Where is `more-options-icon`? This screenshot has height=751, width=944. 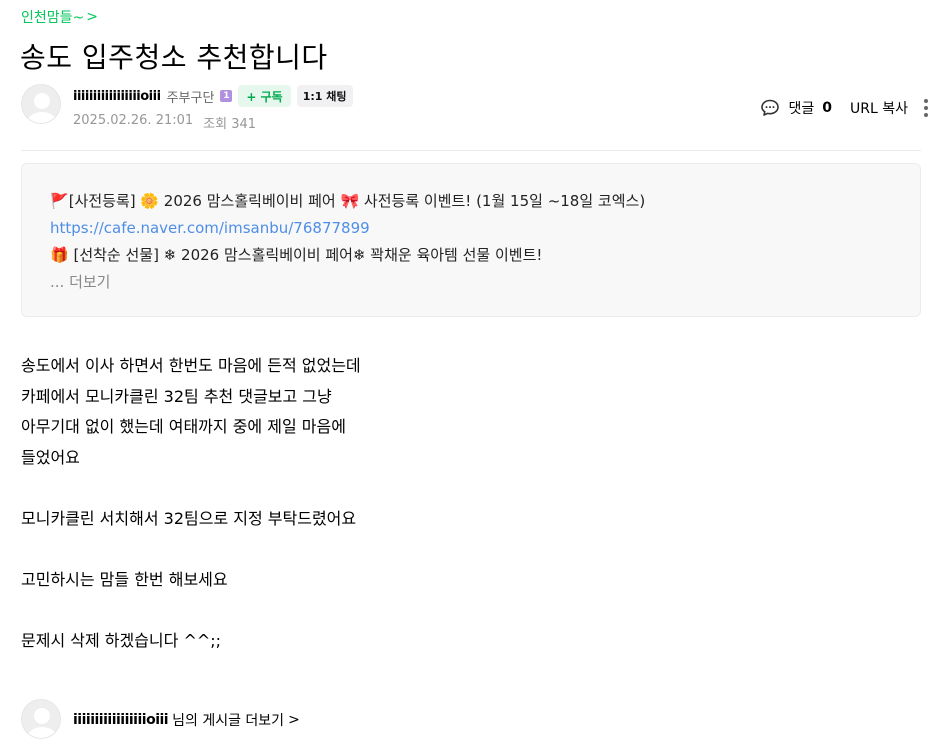
more-options-icon is located at coordinates (926, 108).